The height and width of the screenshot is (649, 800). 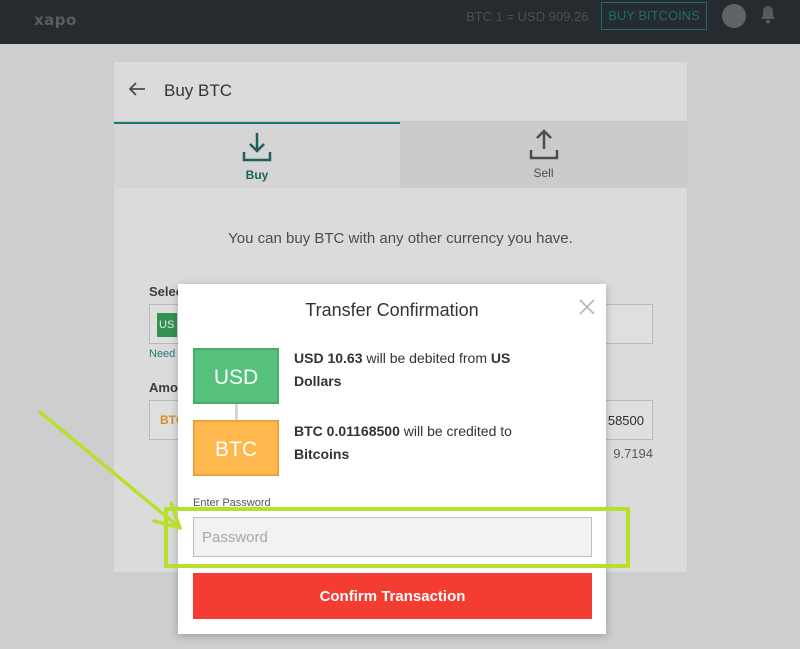 What do you see at coordinates (328, 358) in the screenshot?
I see `debit-amount: USD 10.63` at bounding box center [328, 358].